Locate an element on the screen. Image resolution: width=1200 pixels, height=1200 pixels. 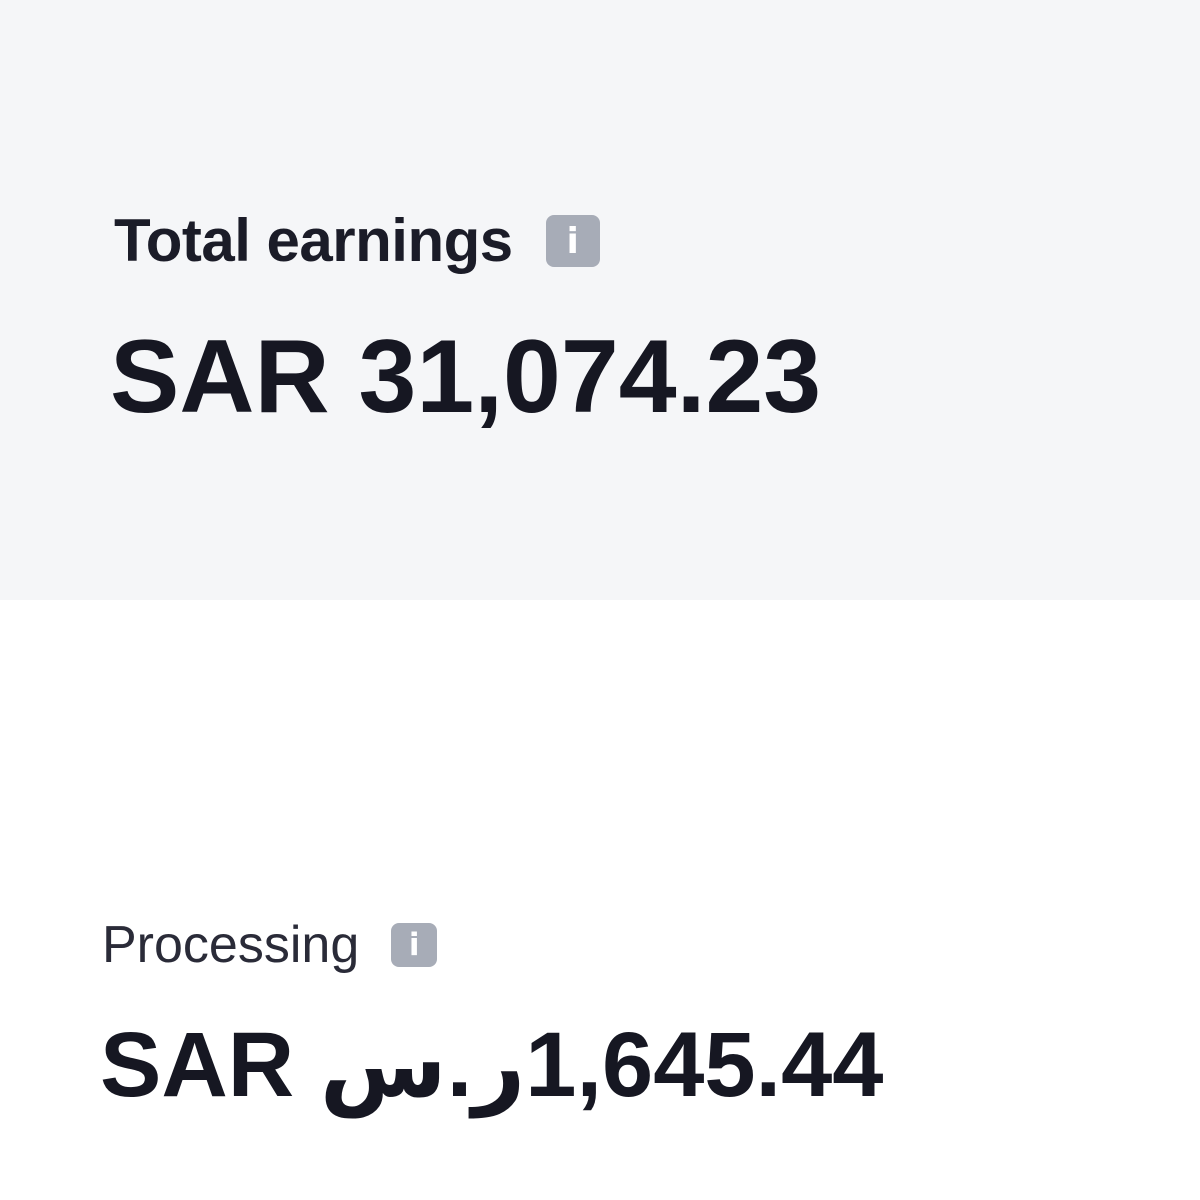
processing-header: Processing i is located at coordinates (270, 945).